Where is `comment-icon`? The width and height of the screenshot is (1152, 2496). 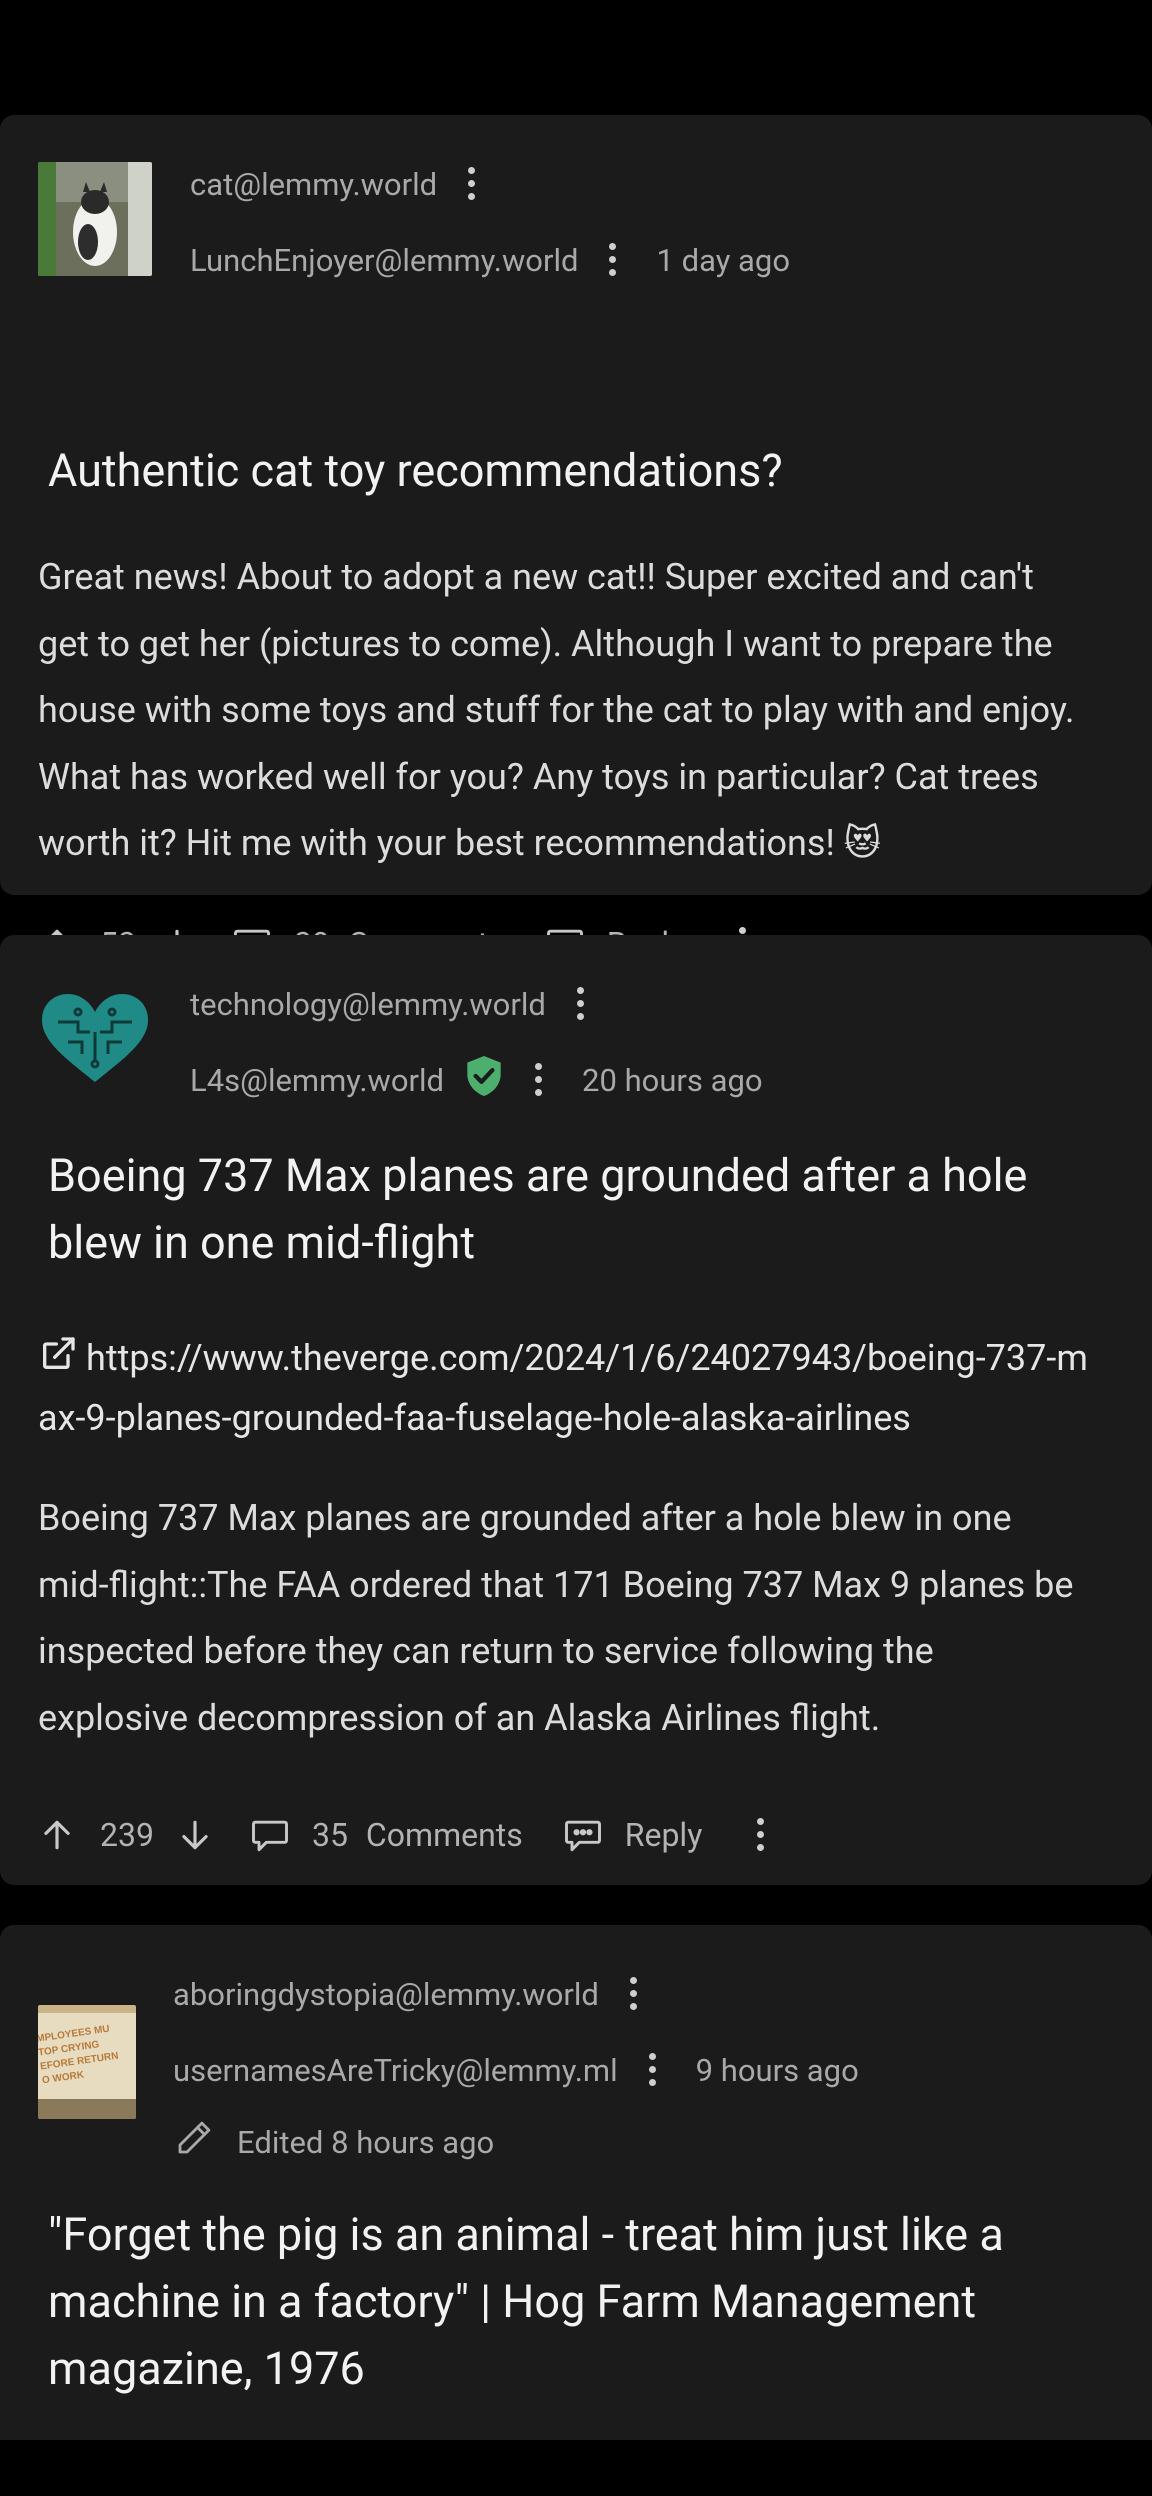 comment-icon is located at coordinates (270, 1835).